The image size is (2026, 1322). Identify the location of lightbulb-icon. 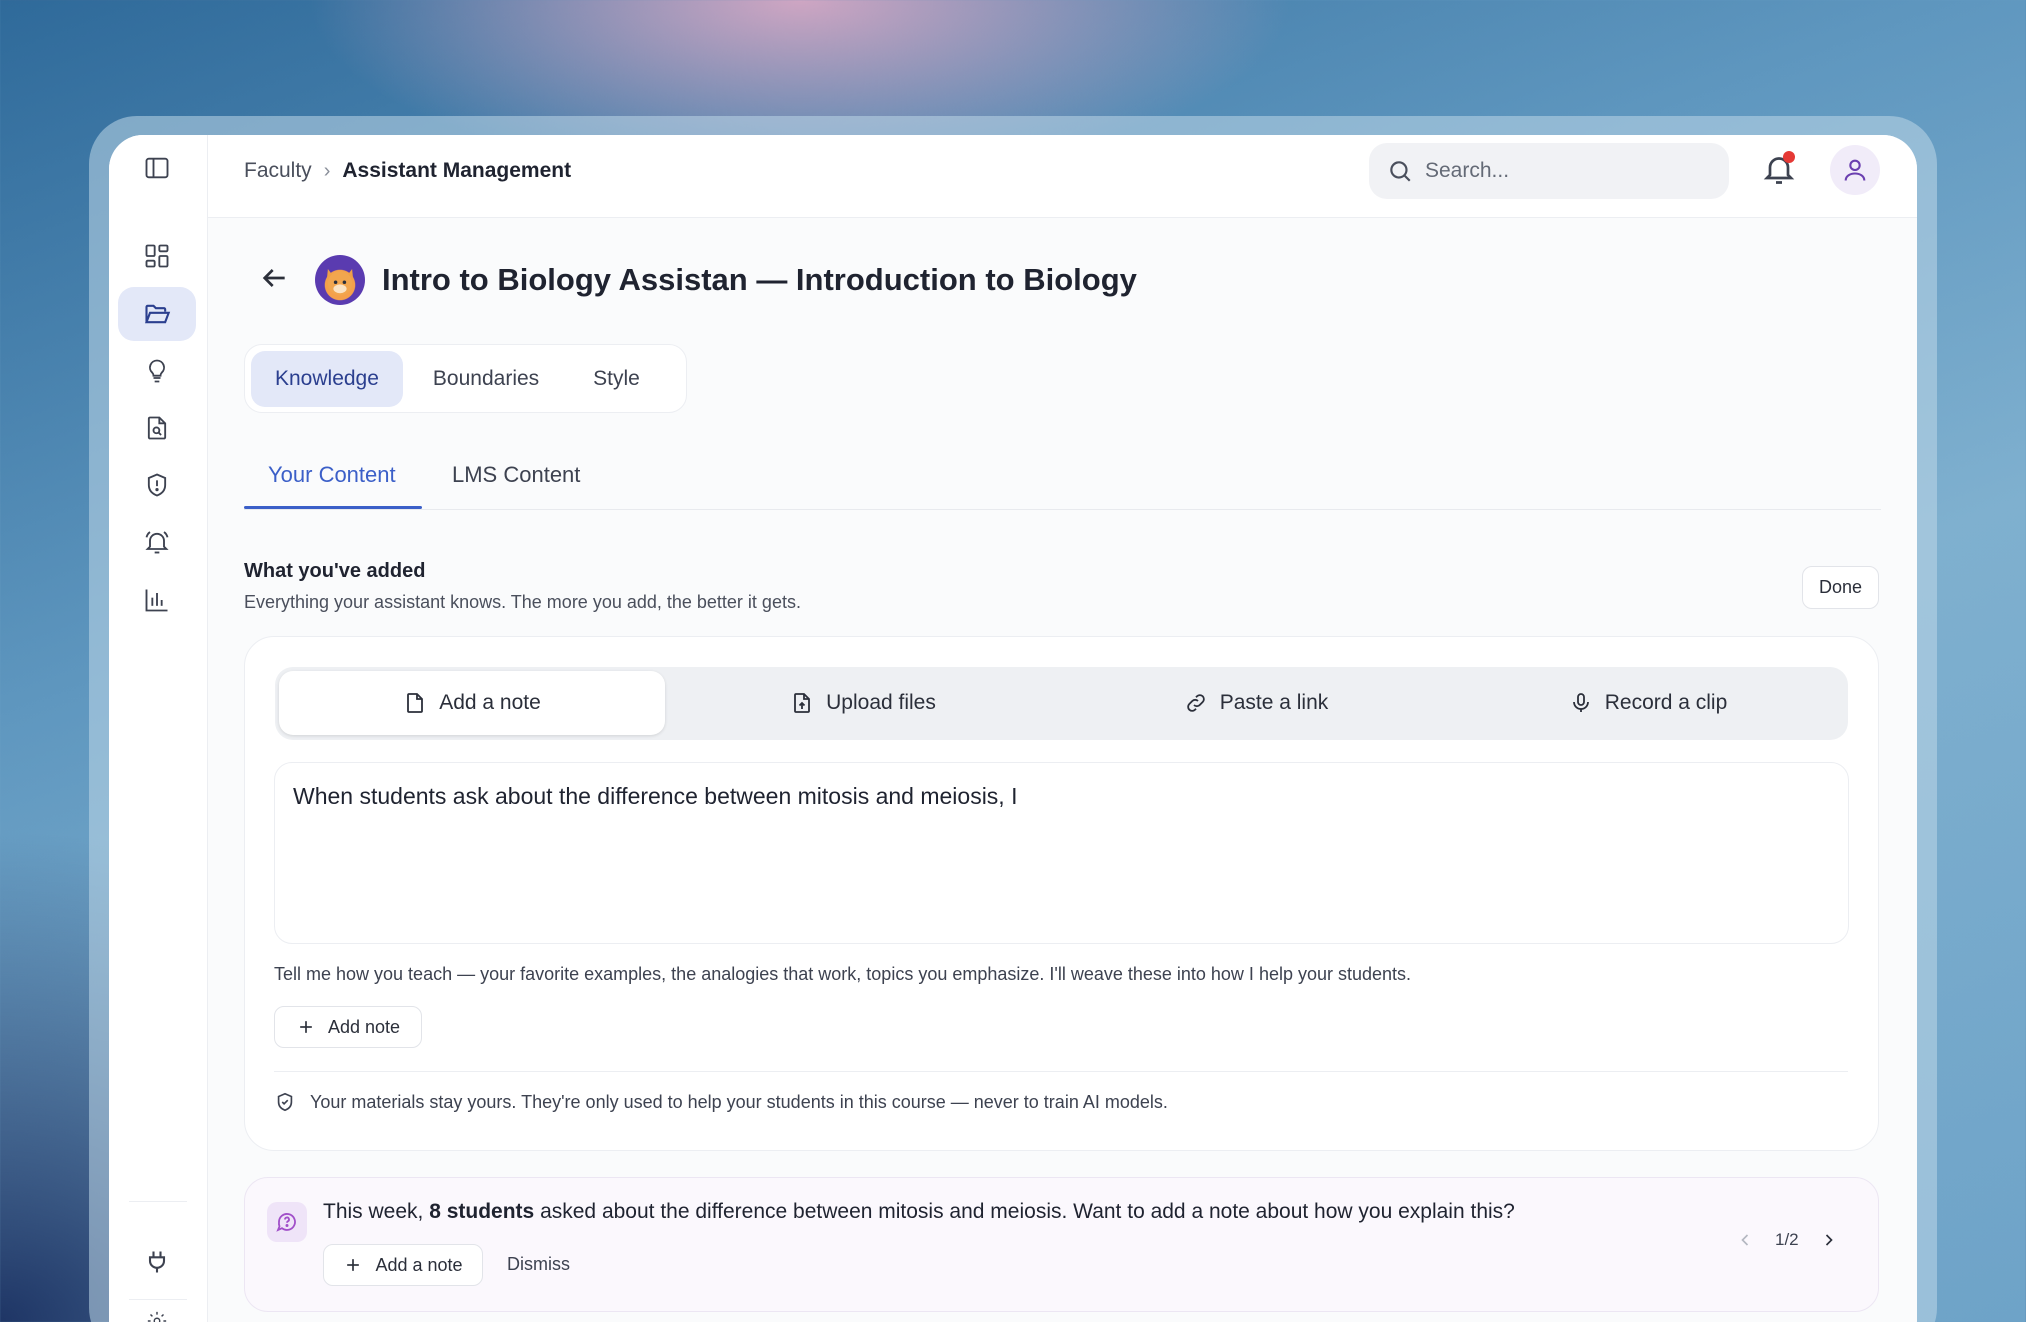
(157, 371).